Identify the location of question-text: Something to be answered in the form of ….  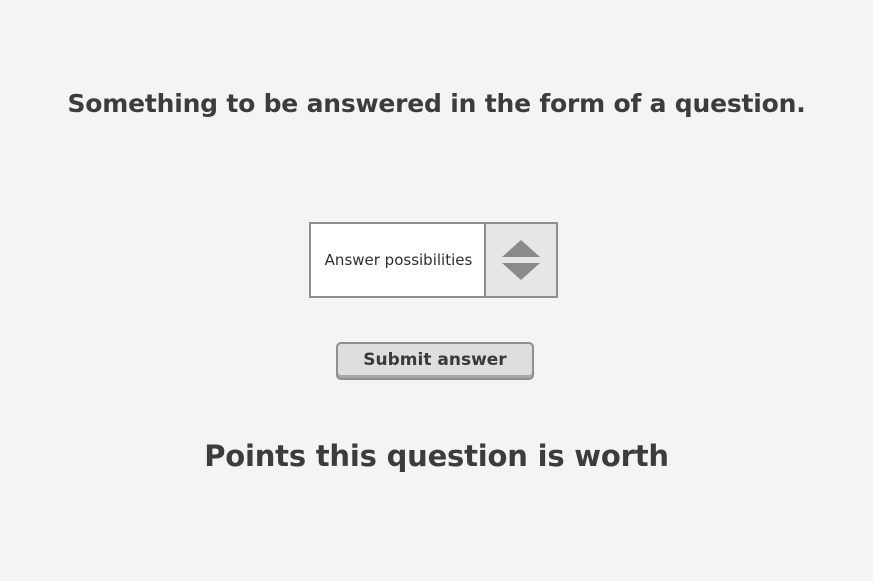
(436, 103).